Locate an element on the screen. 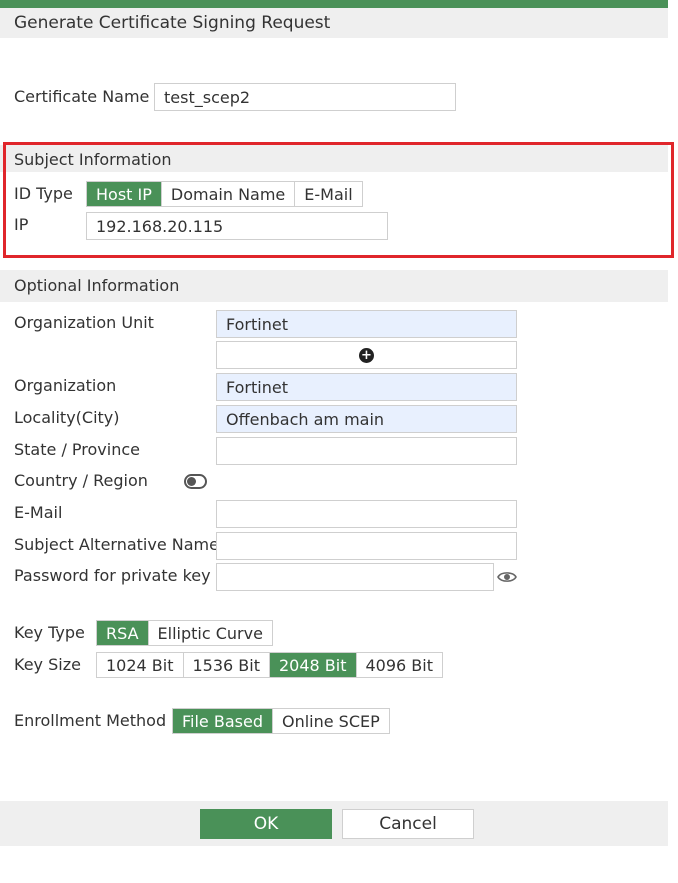 Image resolution: width=678 pixels, height=883 pixels. ok-button: OK is located at coordinates (266, 824).